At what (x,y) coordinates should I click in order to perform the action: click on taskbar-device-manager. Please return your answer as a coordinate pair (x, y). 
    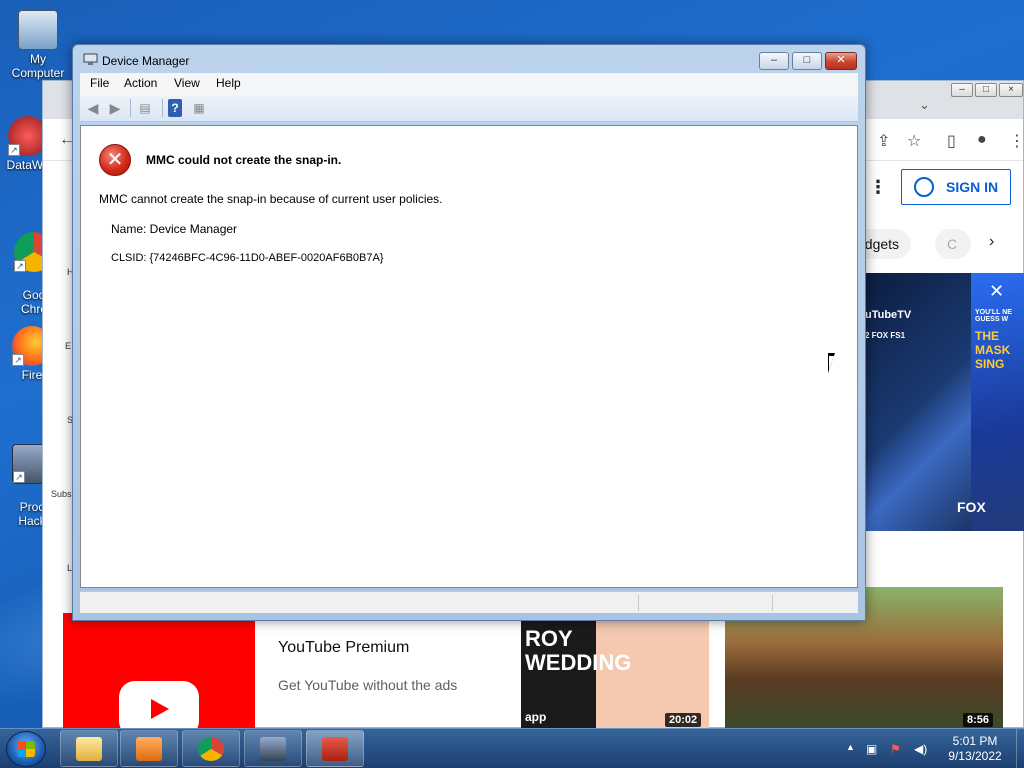
    Looking at the image, I should click on (335, 748).